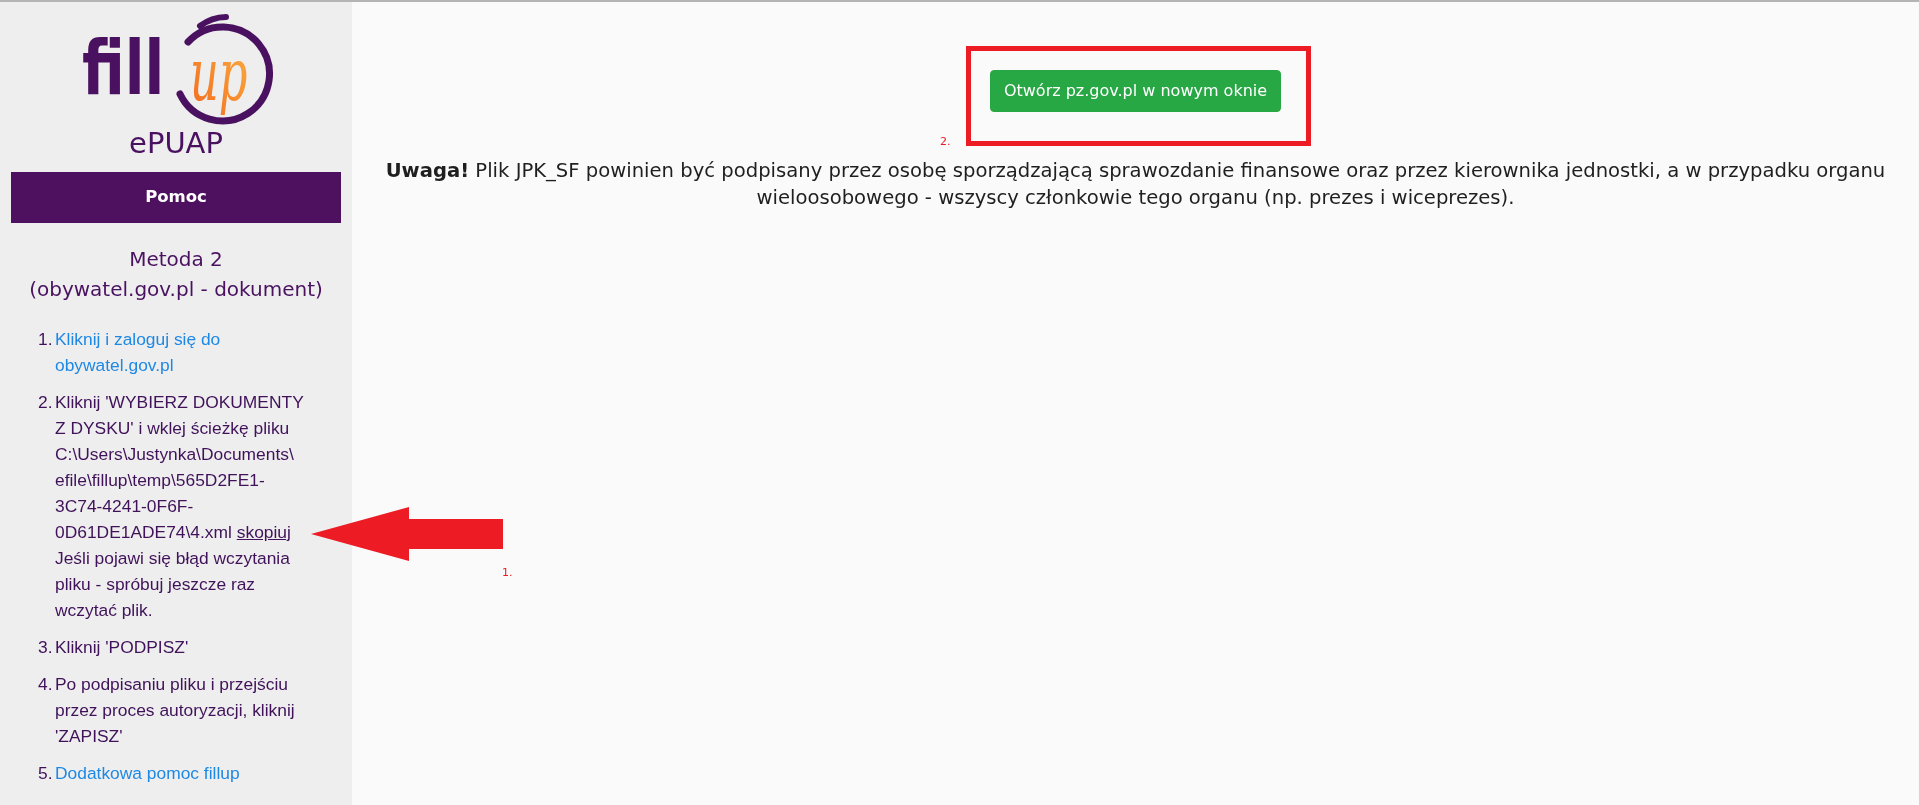 The height and width of the screenshot is (805, 1919). What do you see at coordinates (46, 773) in the screenshot?
I see `step-number: 5.` at bounding box center [46, 773].